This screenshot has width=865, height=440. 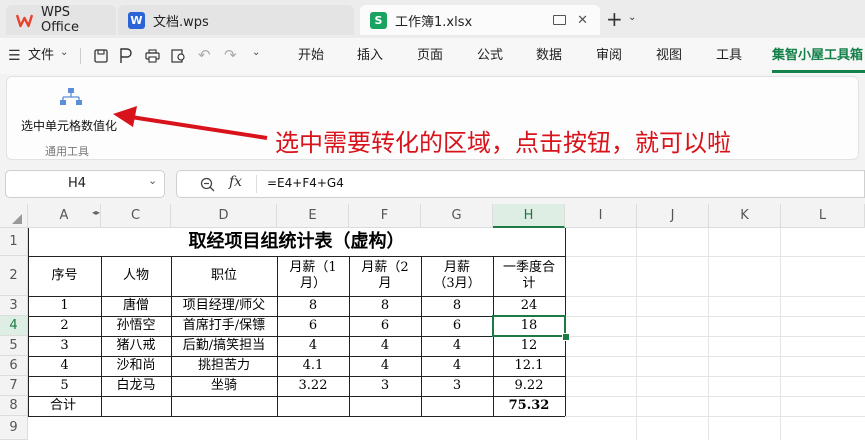 What do you see at coordinates (224, 326) in the screenshot?
I see `table-cell-position: 首席打手/保镖` at bounding box center [224, 326].